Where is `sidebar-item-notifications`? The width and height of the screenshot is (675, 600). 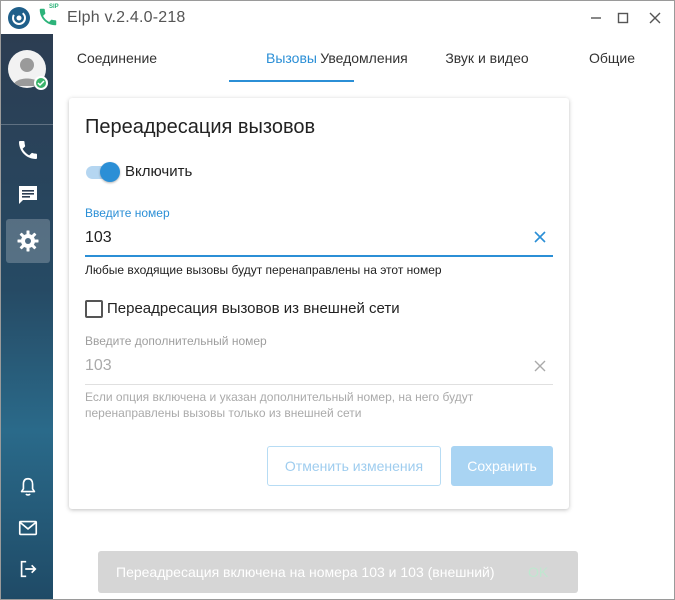
sidebar-item-notifications is located at coordinates (28, 487).